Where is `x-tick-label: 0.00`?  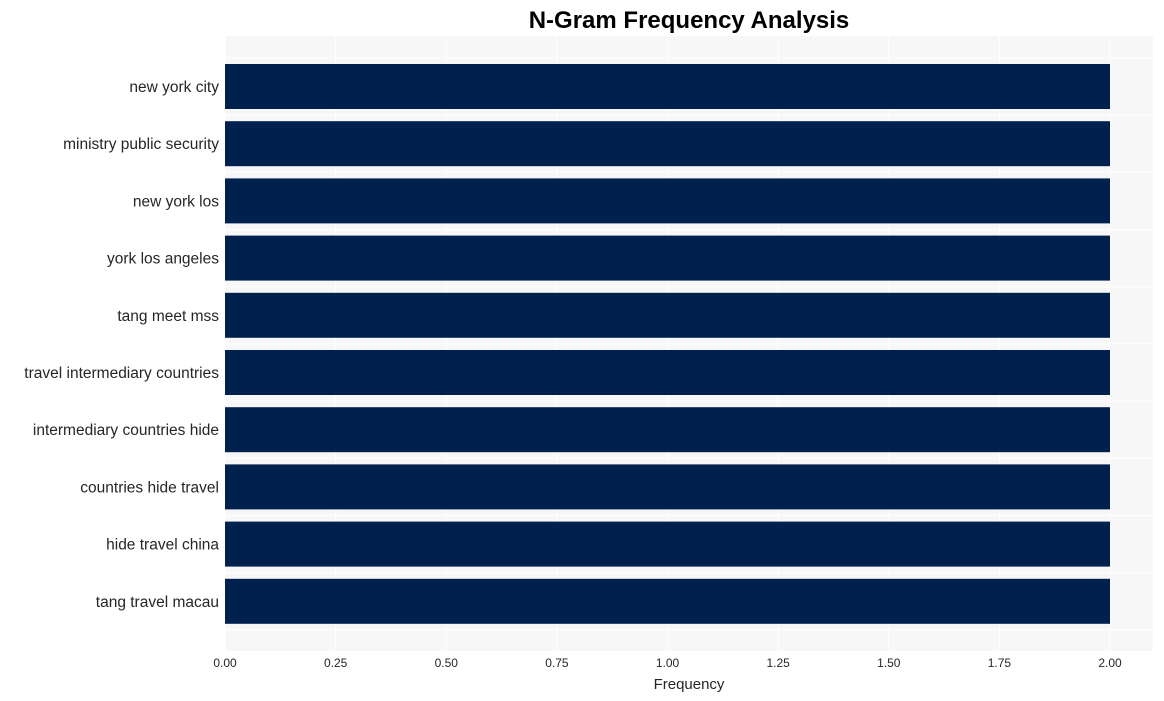
x-tick-label: 0.00 is located at coordinates (225, 663).